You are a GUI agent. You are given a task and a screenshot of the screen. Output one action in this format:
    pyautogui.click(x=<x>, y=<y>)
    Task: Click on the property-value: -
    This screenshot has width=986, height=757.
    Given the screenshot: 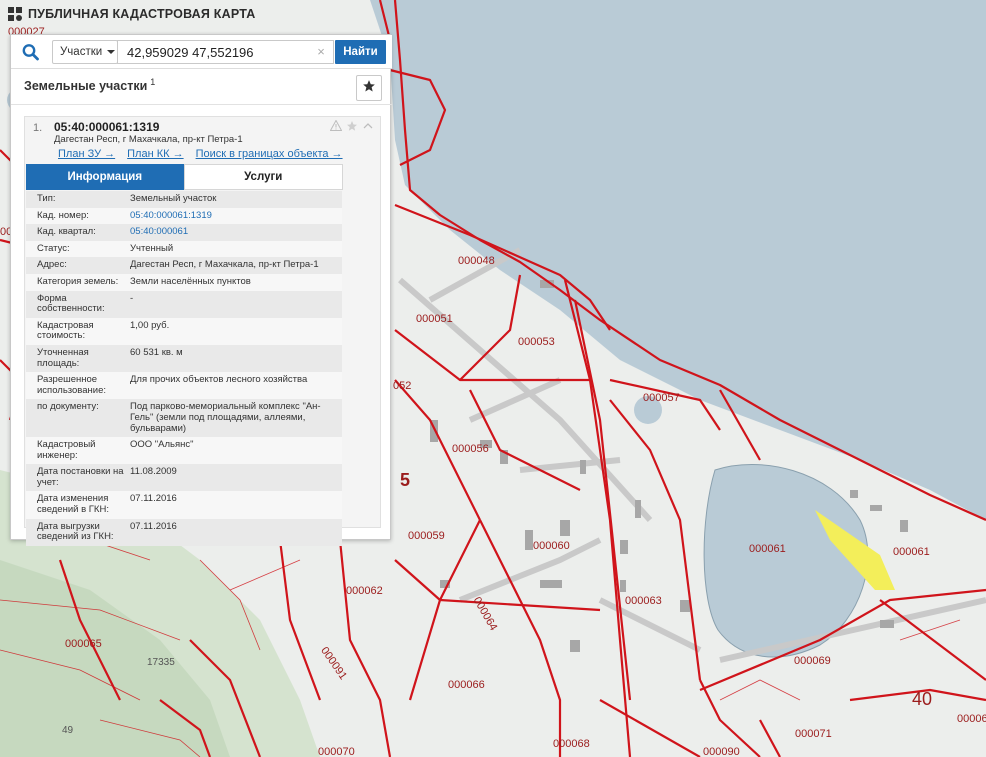 What is the action you would take?
    pyautogui.click(x=132, y=298)
    